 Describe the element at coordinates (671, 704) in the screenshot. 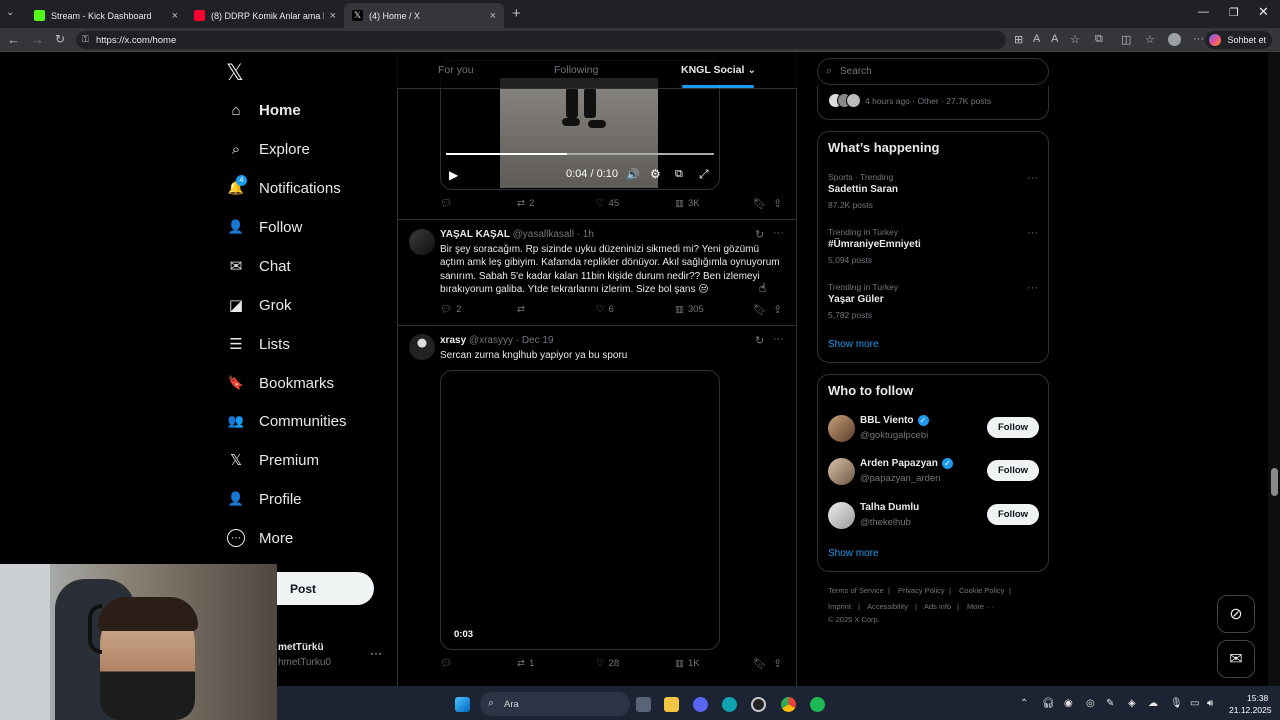

I see `file-explorer-icon` at that location.